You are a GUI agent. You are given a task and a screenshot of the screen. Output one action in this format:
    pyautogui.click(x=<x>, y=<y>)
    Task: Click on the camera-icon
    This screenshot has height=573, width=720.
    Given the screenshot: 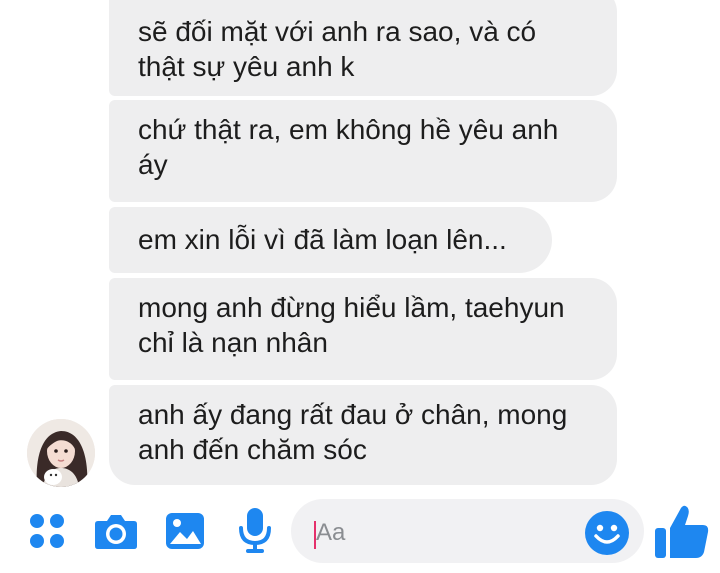 What is the action you would take?
    pyautogui.click(x=116, y=531)
    